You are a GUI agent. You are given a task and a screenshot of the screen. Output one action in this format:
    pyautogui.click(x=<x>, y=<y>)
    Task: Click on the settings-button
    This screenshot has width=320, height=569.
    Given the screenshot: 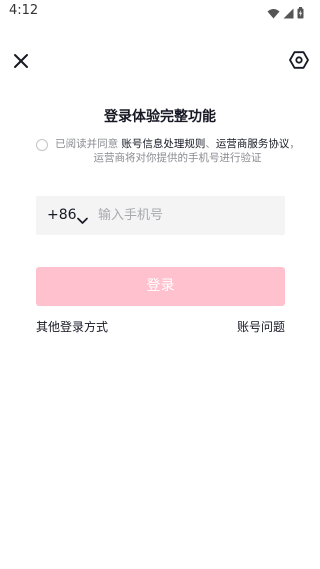 What is the action you would take?
    pyautogui.click(x=299, y=60)
    